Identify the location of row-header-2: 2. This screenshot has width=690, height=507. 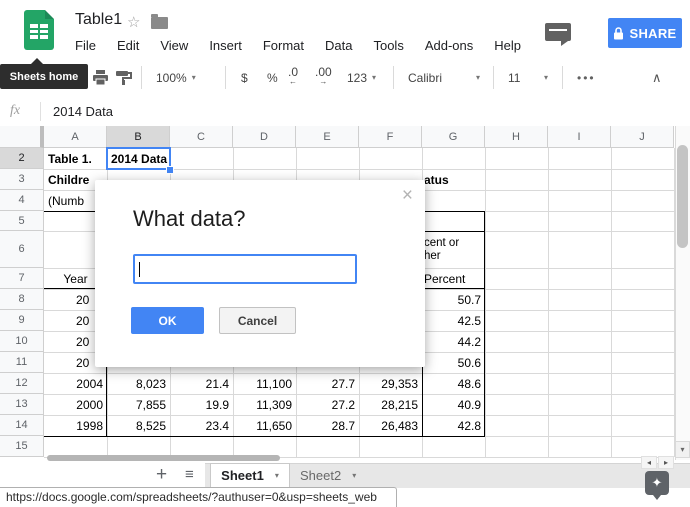
(22, 158).